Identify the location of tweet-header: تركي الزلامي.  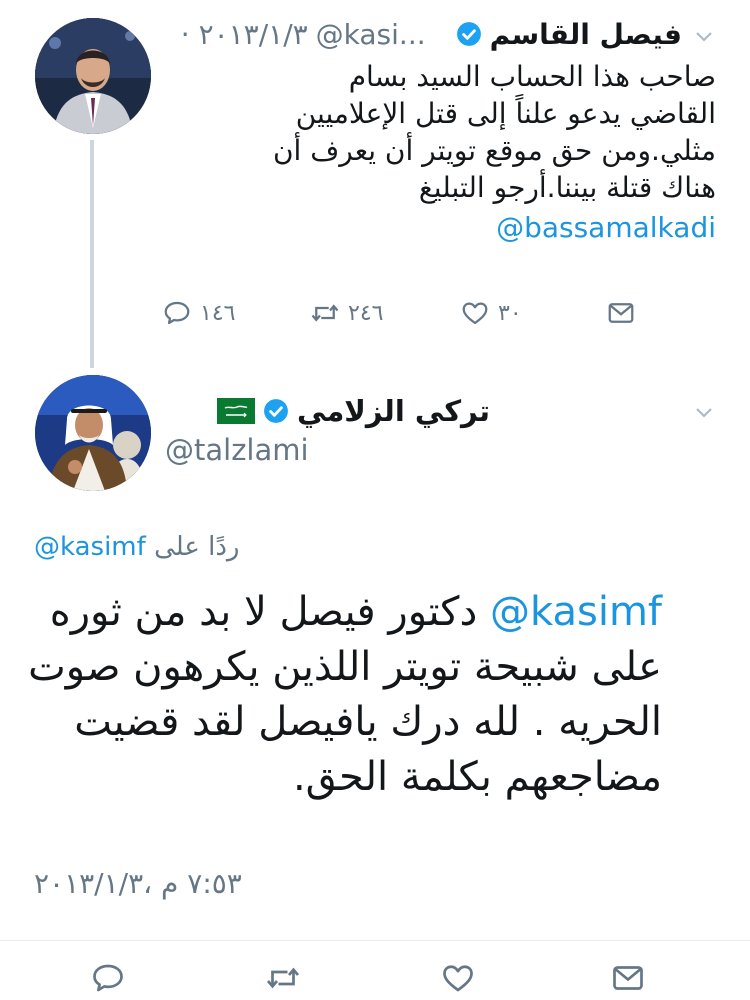
(348, 411).